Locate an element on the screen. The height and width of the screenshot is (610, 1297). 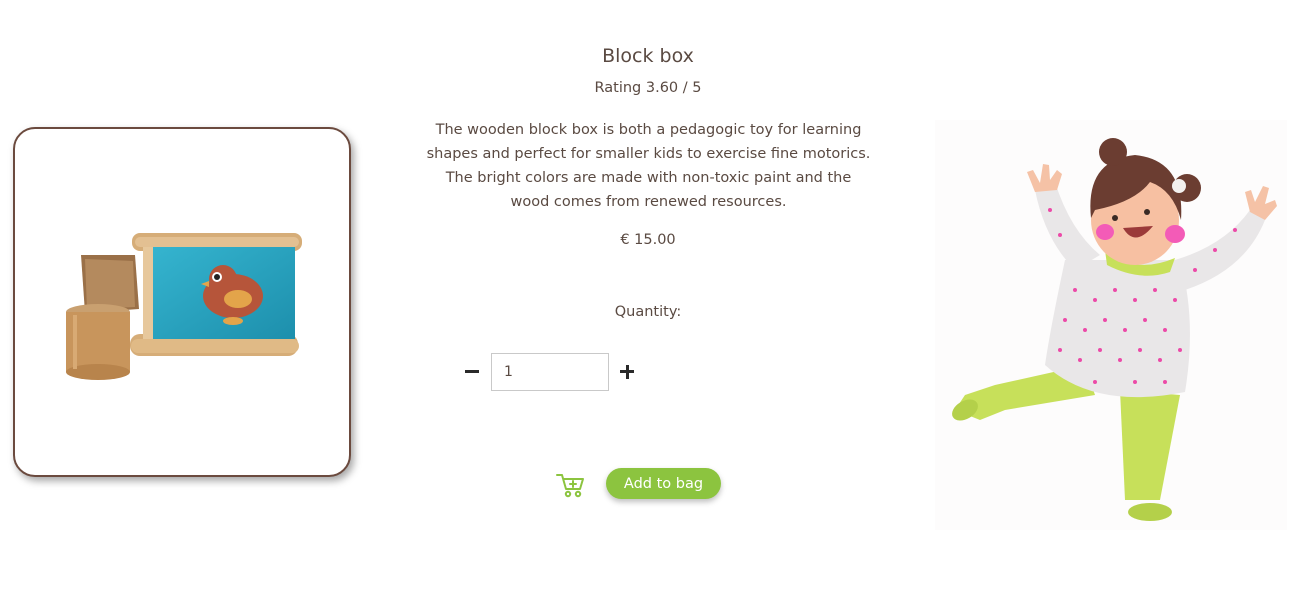
rating-value: 3.60 is located at coordinates (662, 88).